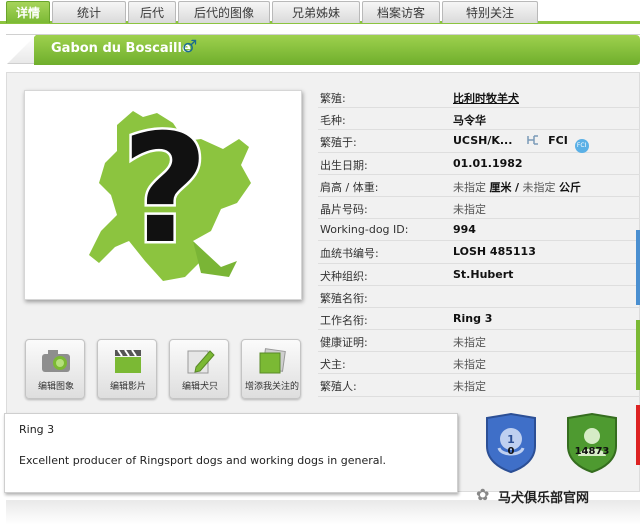 The height and width of the screenshot is (525, 640). What do you see at coordinates (401, 12) in the screenshot?
I see `tab-profile-visitors: 档案访客` at bounding box center [401, 12].